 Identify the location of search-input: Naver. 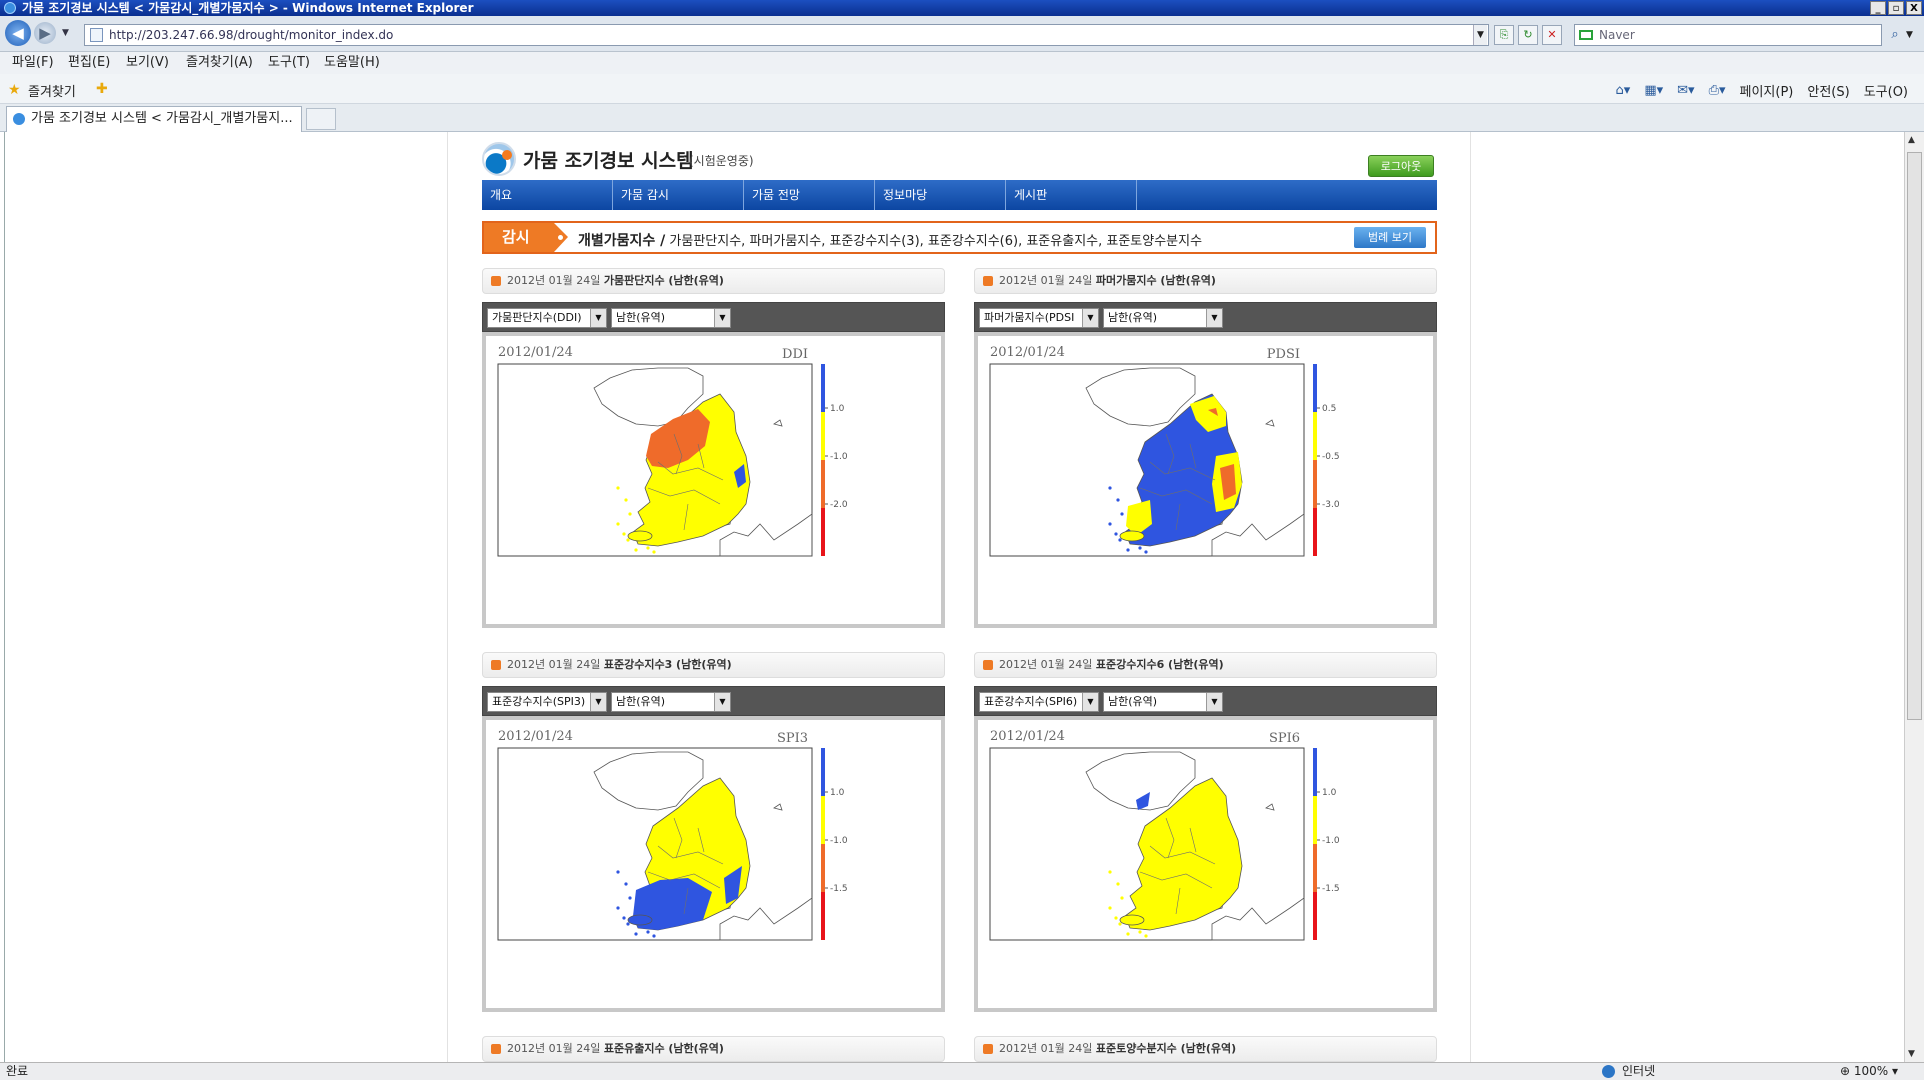
(1728, 35).